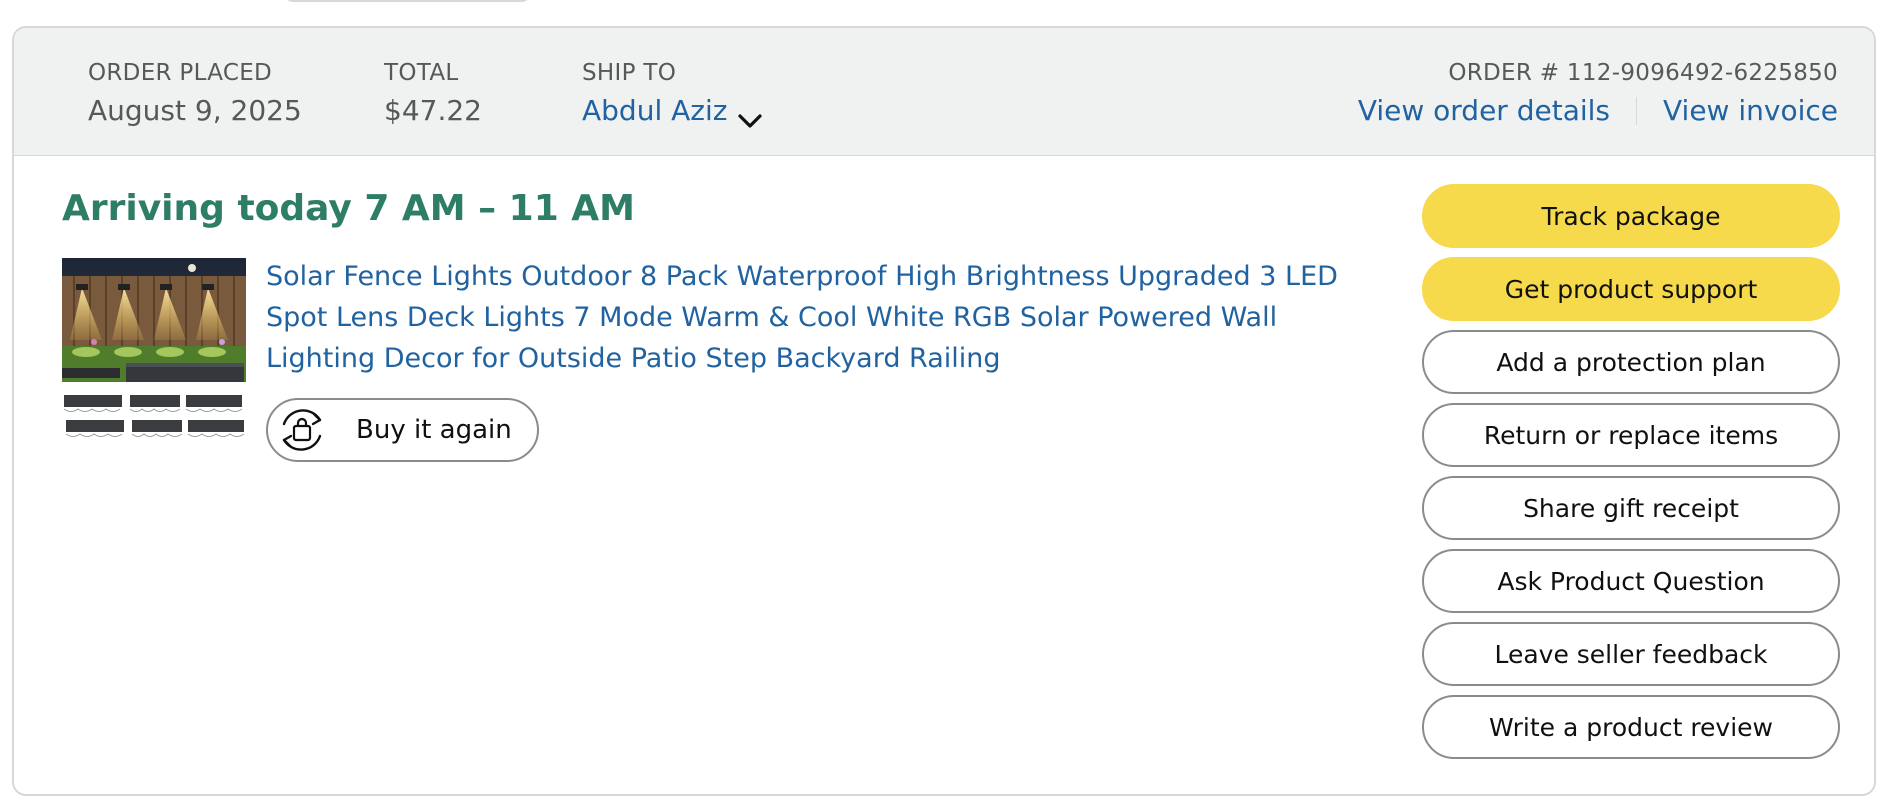 The width and height of the screenshot is (1886, 800). I want to click on get-product-support-button: Get product support, so click(1631, 289).